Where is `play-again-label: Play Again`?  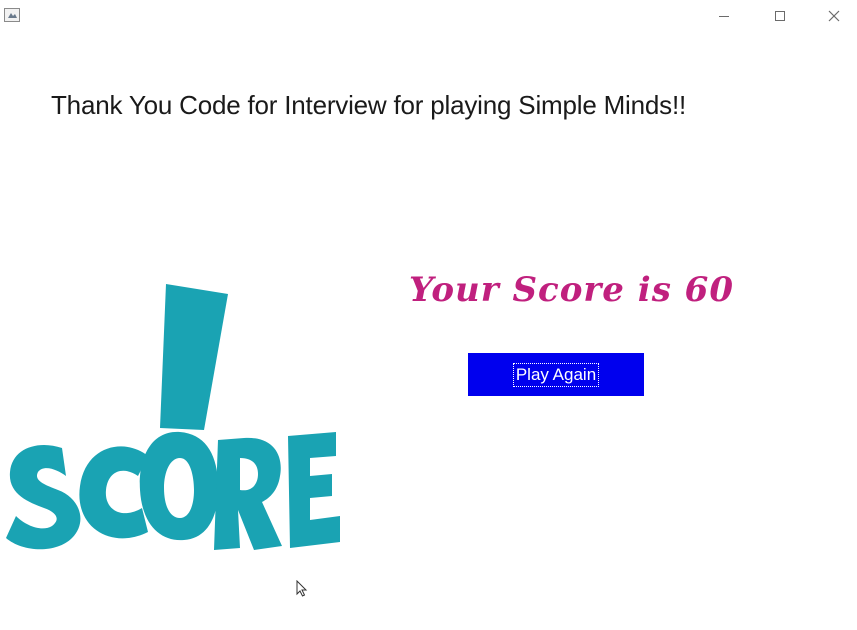 play-again-label: Play Again is located at coordinates (556, 374).